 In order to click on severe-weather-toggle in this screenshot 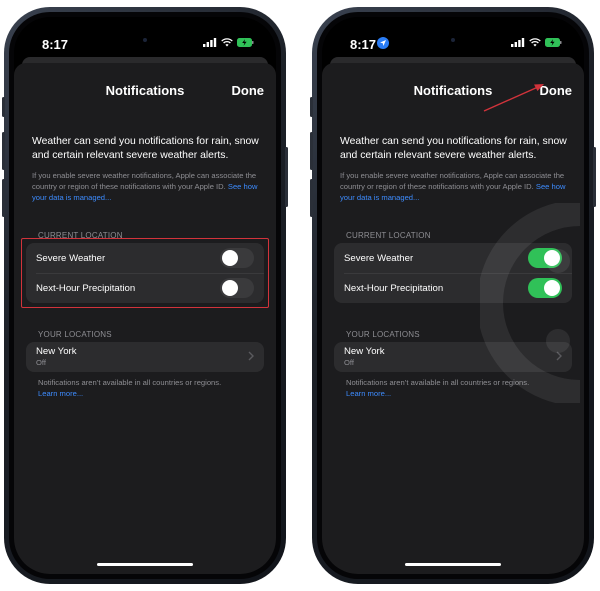, I will do `click(545, 258)`.